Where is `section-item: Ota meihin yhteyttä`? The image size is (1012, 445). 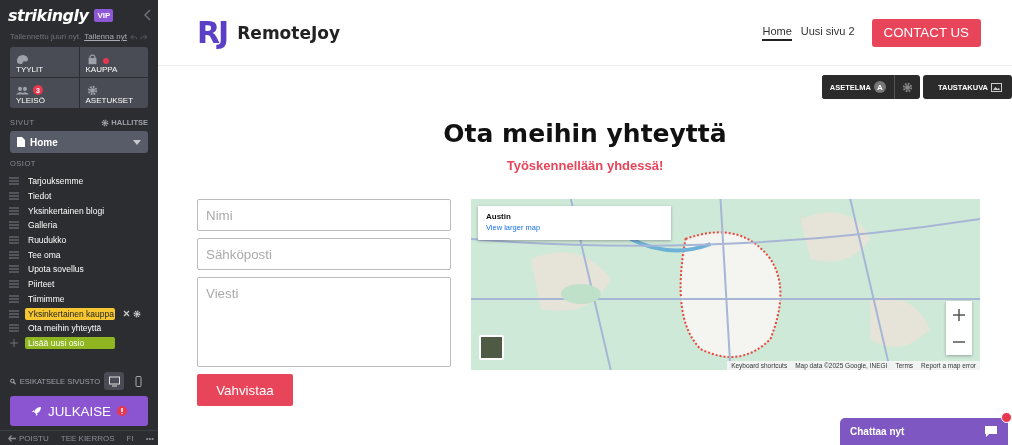
section-item: Ota meihin yhteyttä is located at coordinates (65, 328).